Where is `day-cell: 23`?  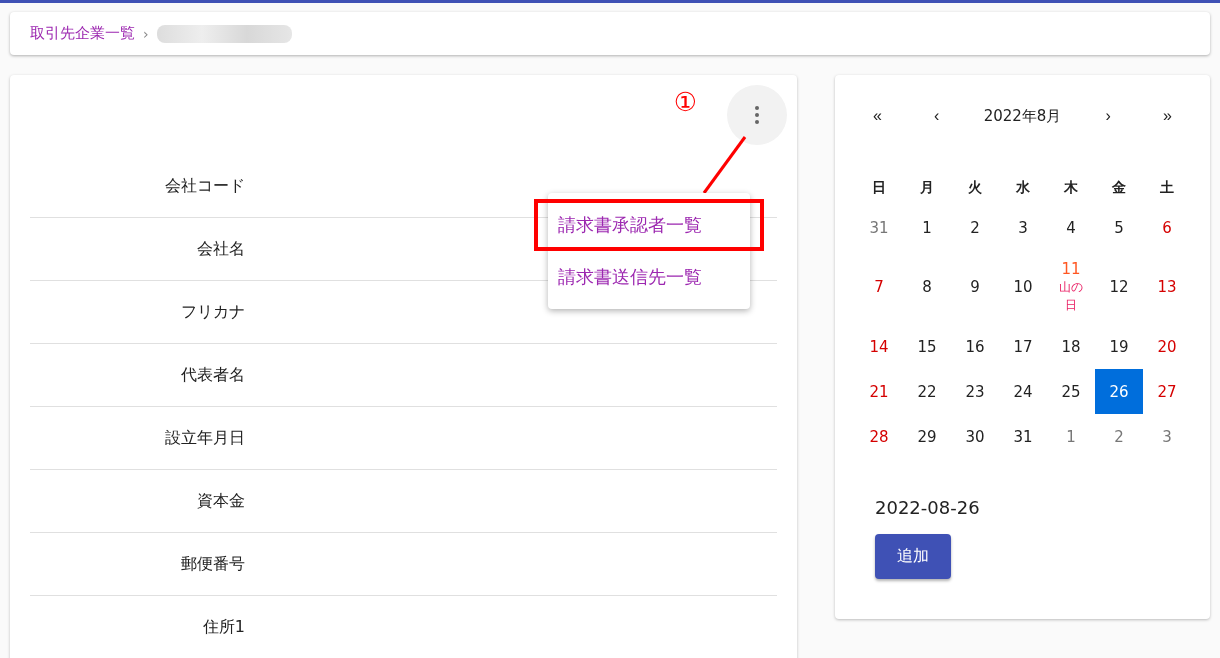
day-cell: 23 is located at coordinates (975, 391).